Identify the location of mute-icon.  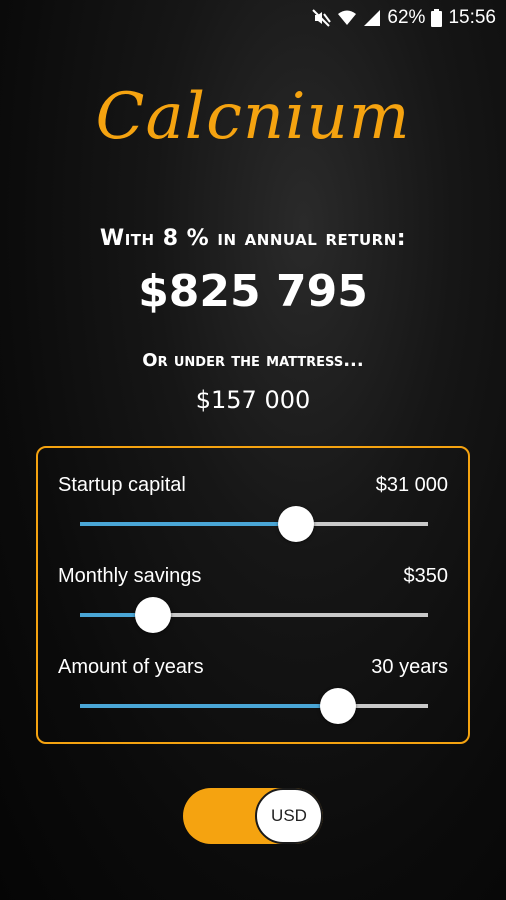
(321, 18).